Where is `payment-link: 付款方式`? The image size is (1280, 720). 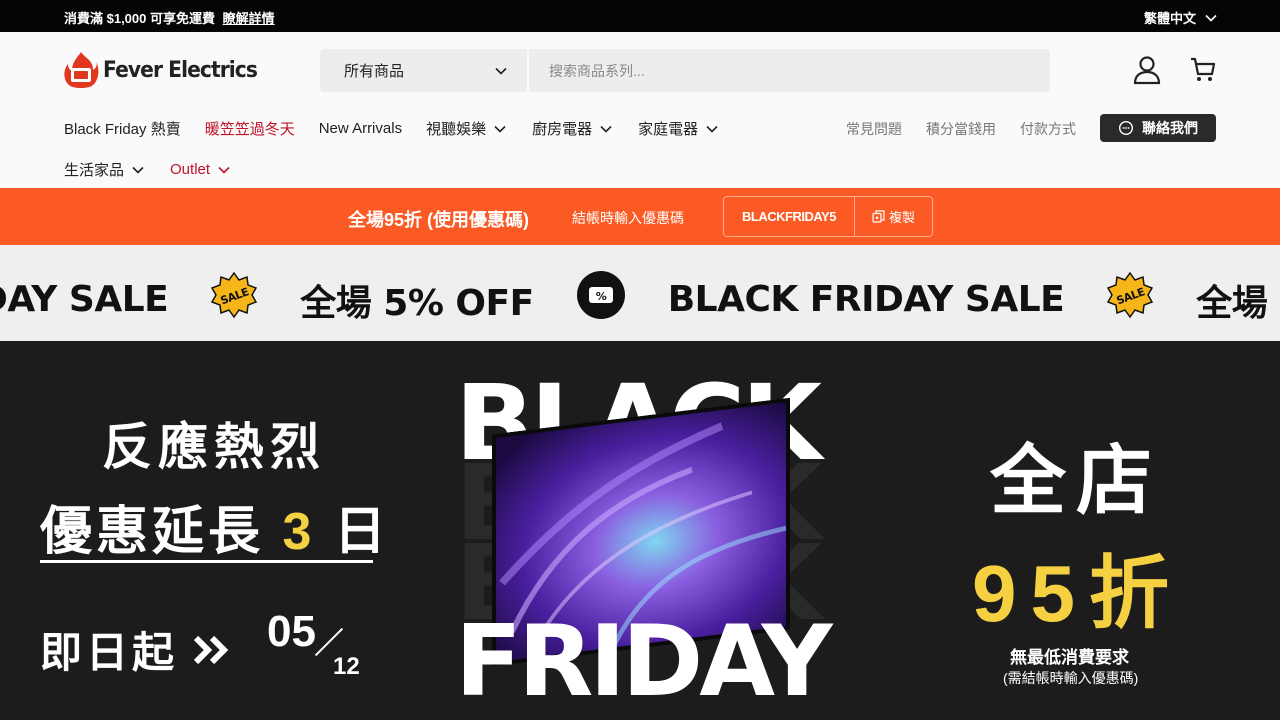 payment-link: 付款方式 is located at coordinates (1048, 129).